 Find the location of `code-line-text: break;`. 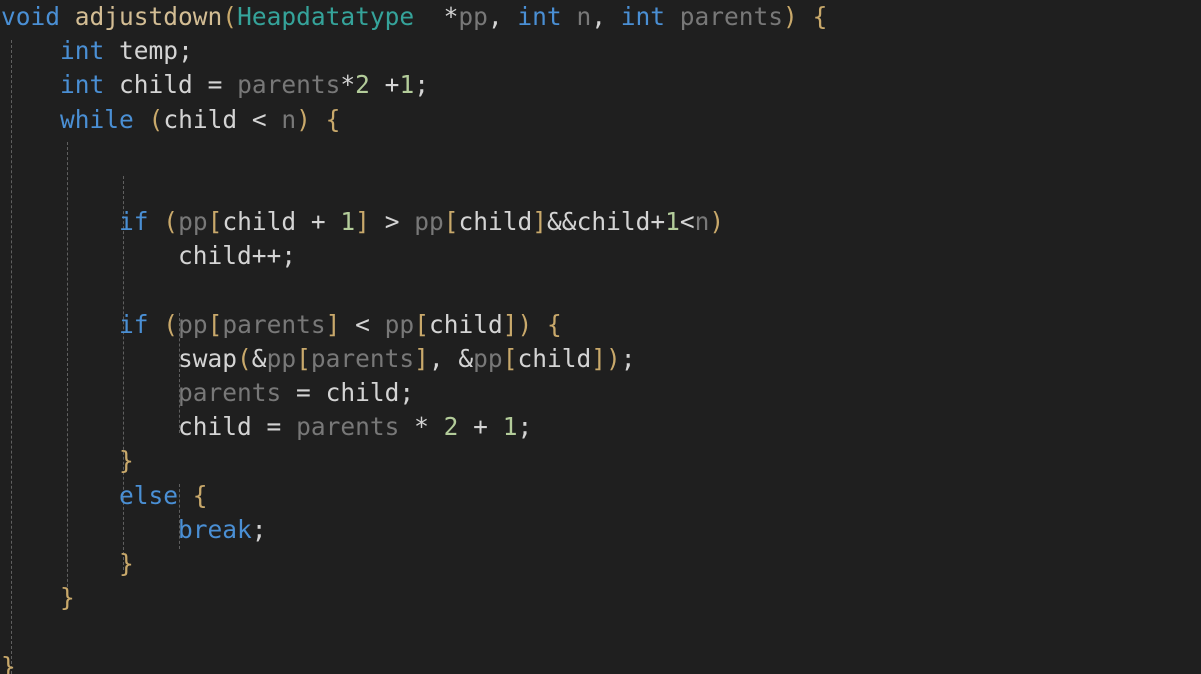

code-line-text: break; is located at coordinates (600, 530).